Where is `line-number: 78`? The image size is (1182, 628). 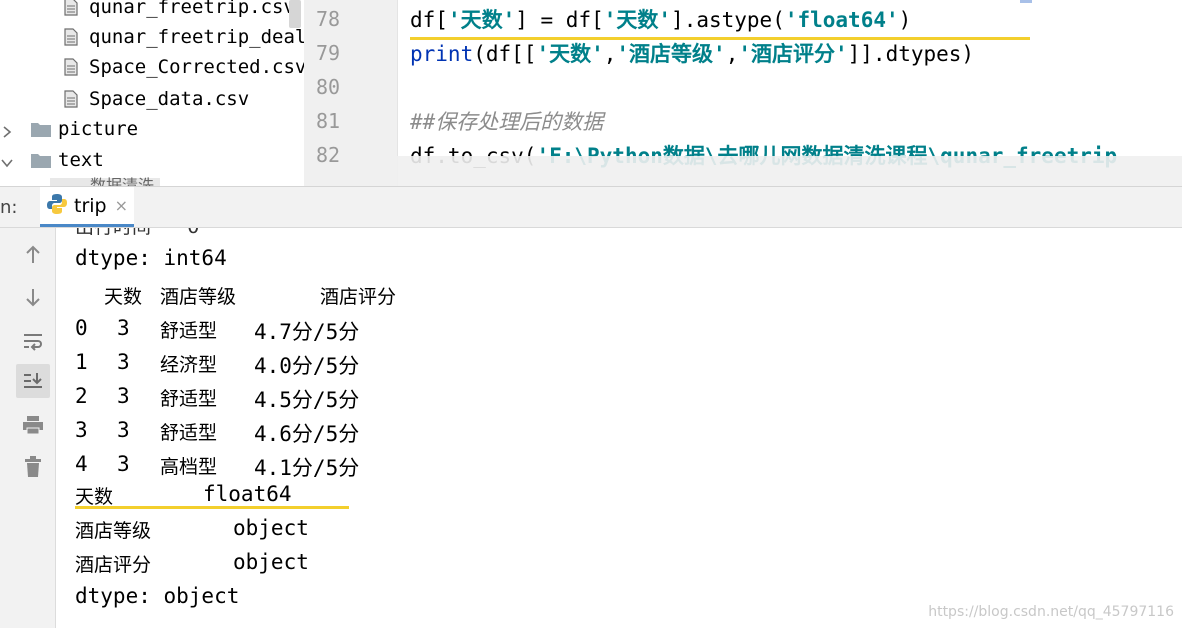 line-number: 78 is located at coordinates (328, 19).